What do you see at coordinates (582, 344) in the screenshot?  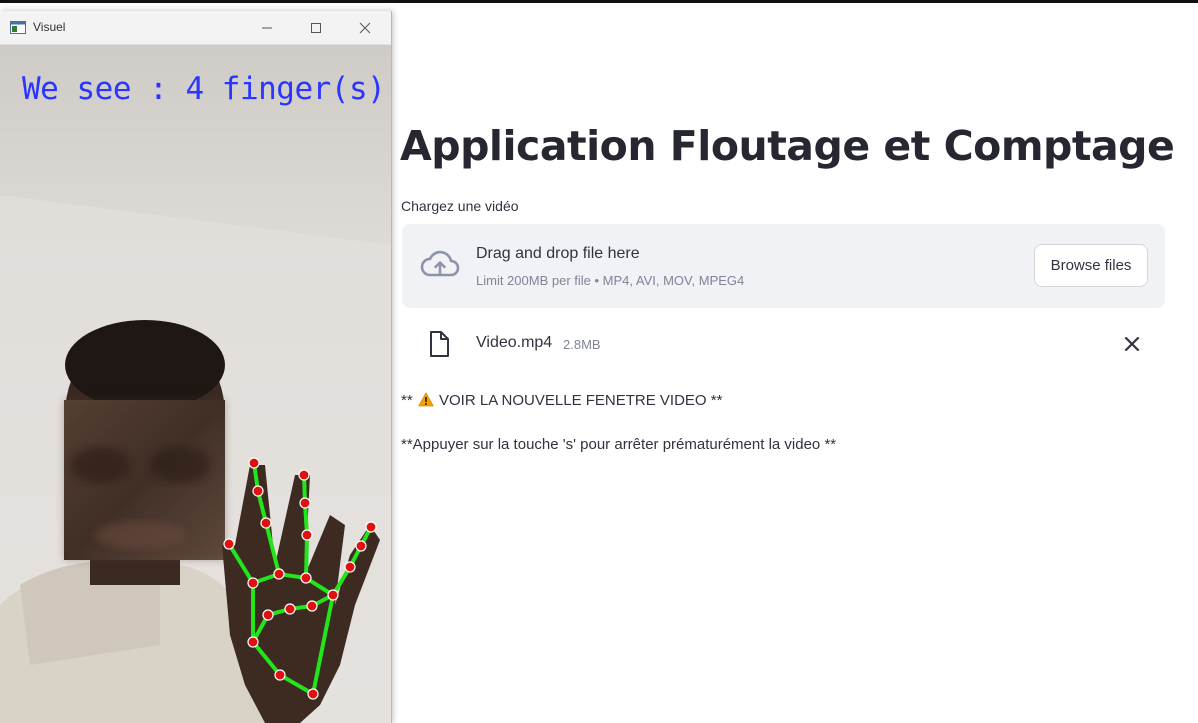 I see `file-size: 2.8MB` at bounding box center [582, 344].